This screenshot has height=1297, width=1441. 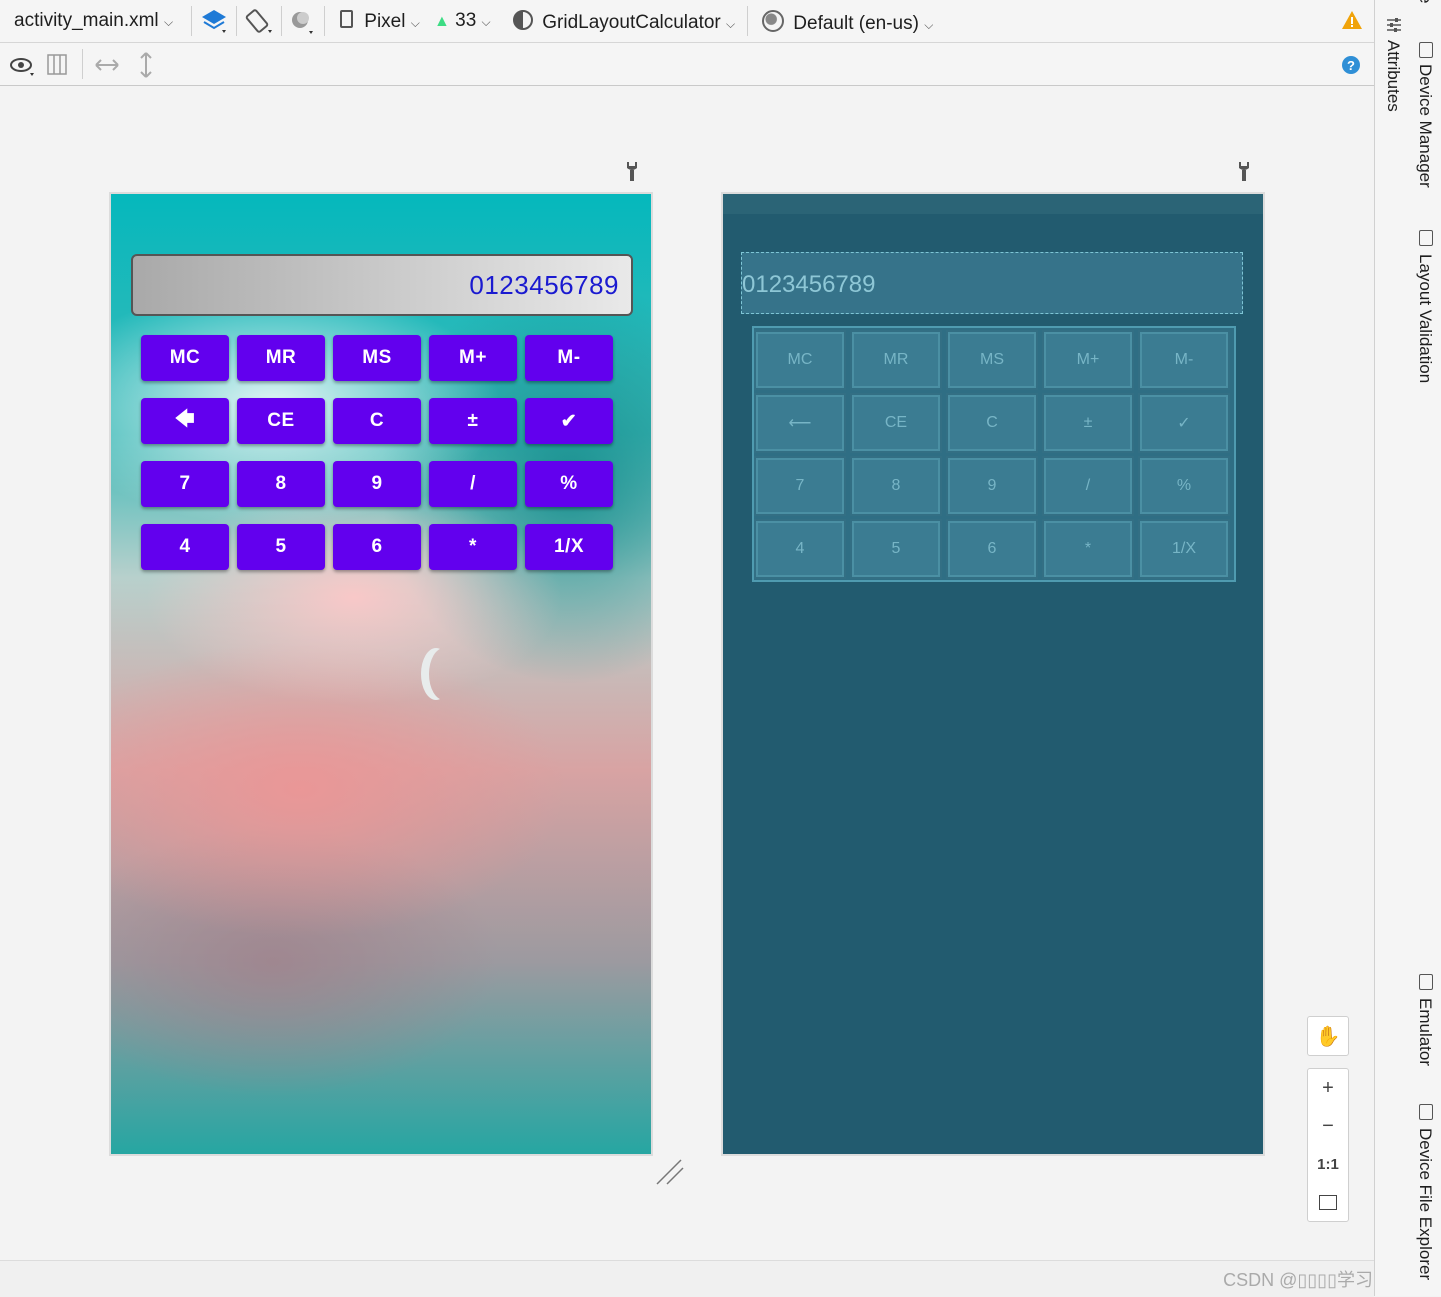 I want to click on file-name: activity_main.xml, so click(x=86, y=20).